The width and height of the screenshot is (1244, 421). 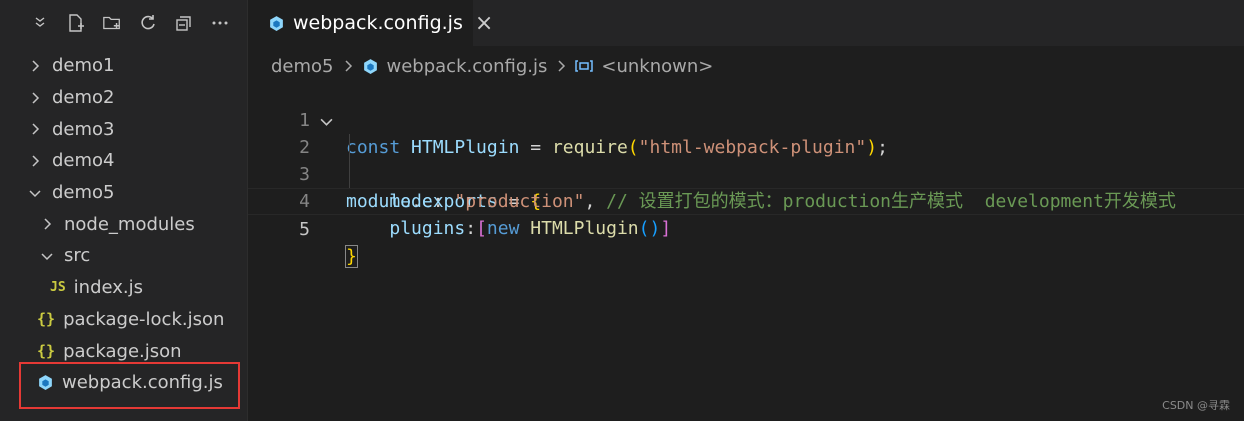 What do you see at coordinates (302, 66) in the screenshot?
I see `breadcrumb-folder: demo5` at bounding box center [302, 66].